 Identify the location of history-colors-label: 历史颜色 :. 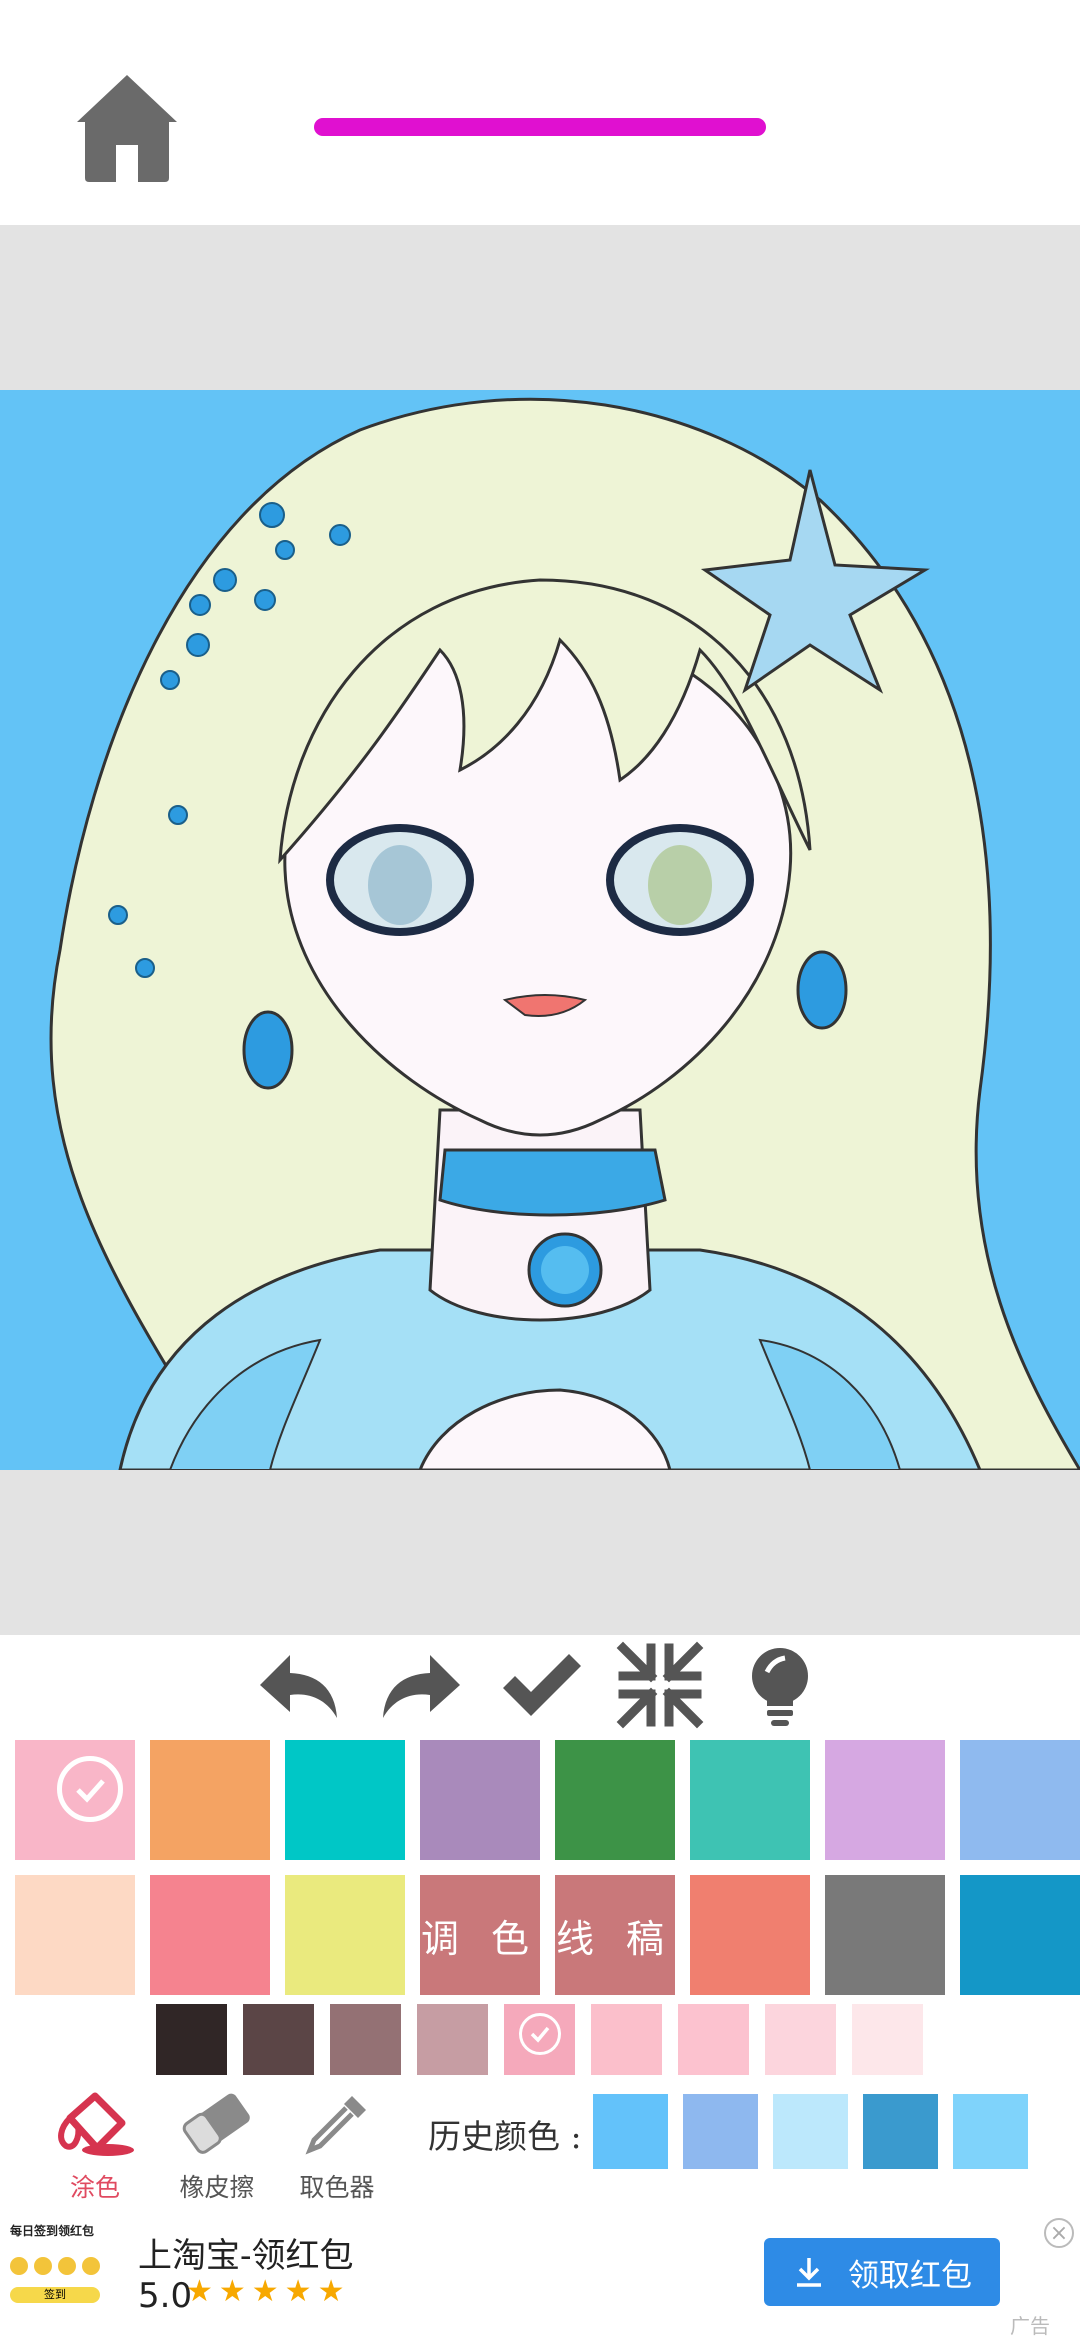
(505, 2136).